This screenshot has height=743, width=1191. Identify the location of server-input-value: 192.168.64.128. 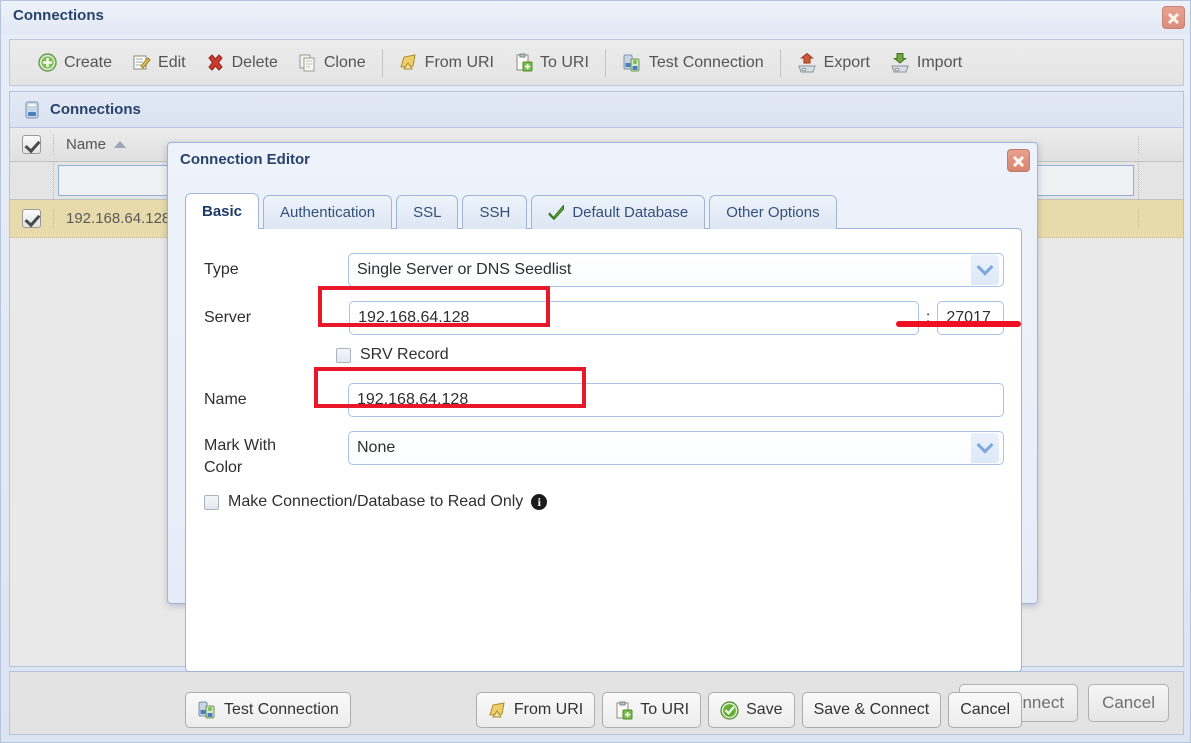
(414, 317).